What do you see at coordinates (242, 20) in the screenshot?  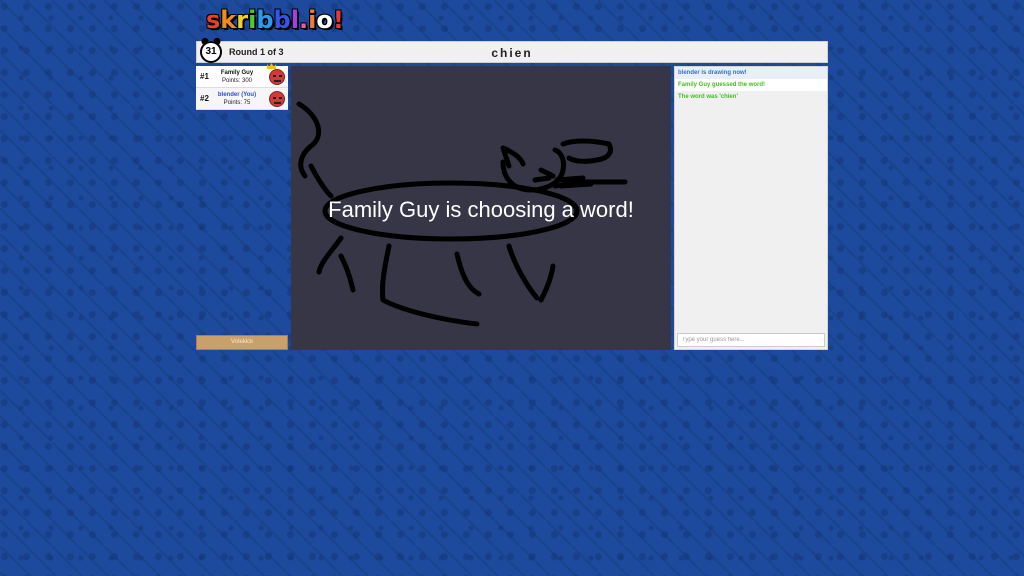 I see `logo-letter: r` at bounding box center [242, 20].